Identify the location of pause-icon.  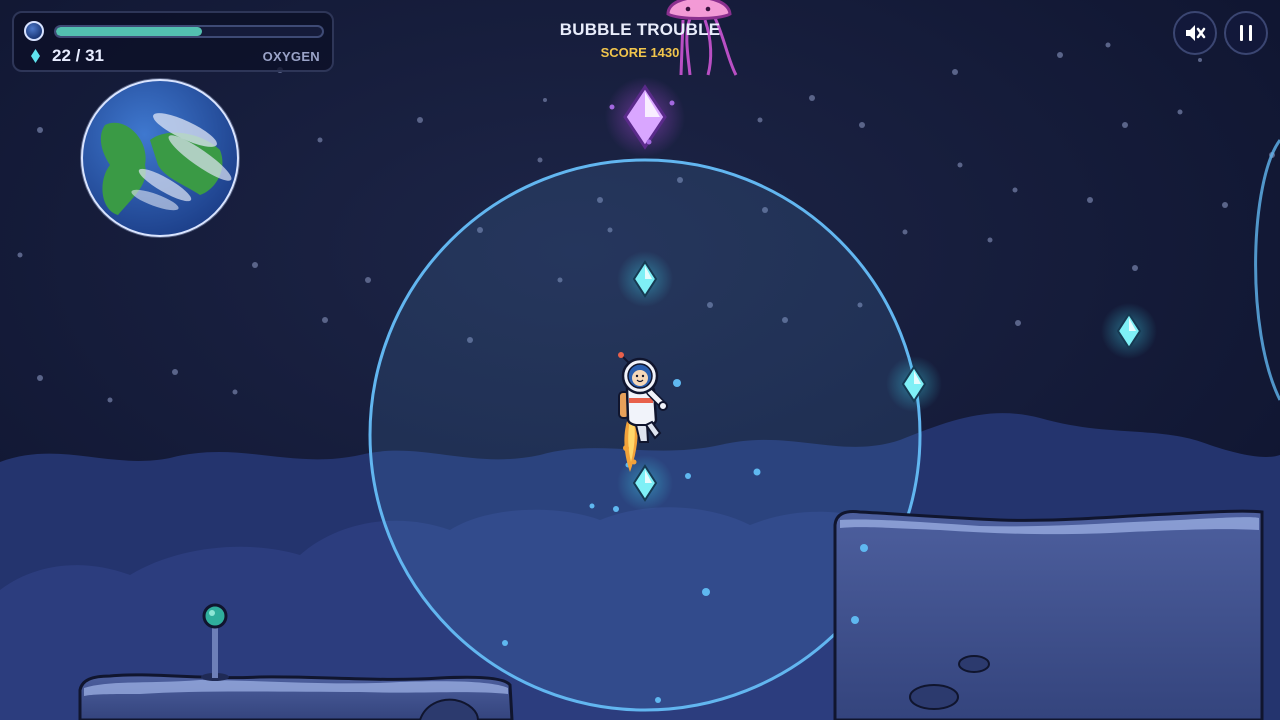
(1246, 33).